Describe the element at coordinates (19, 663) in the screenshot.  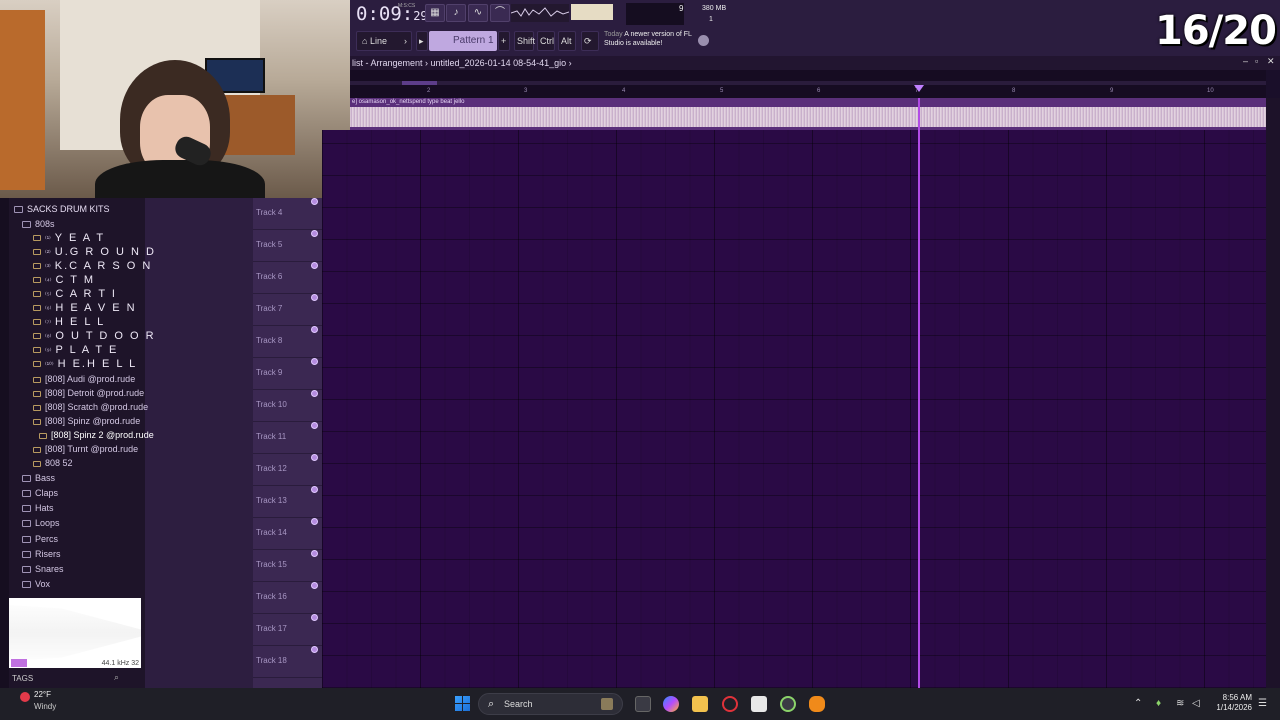
I see `preview-play-icon` at that location.